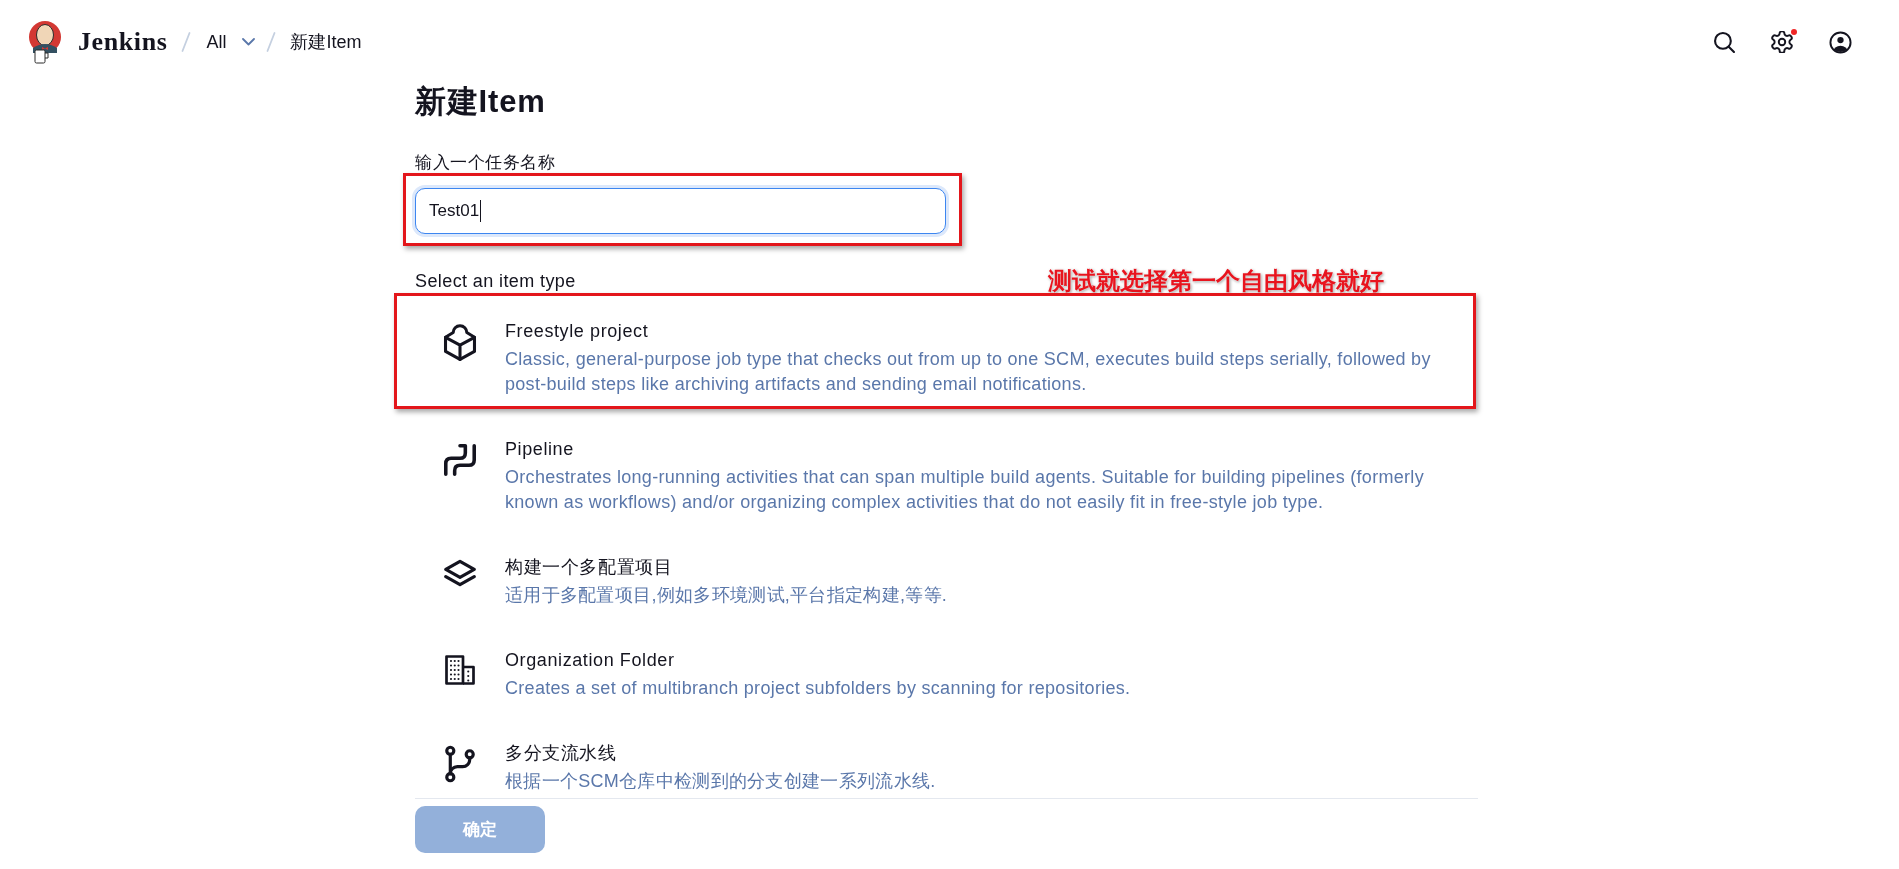 This screenshot has height=869, width=1899. What do you see at coordinates (981, 449) in the screenshot?
I see `item-type-title: Pipeline` at bounding box center [981, 449].